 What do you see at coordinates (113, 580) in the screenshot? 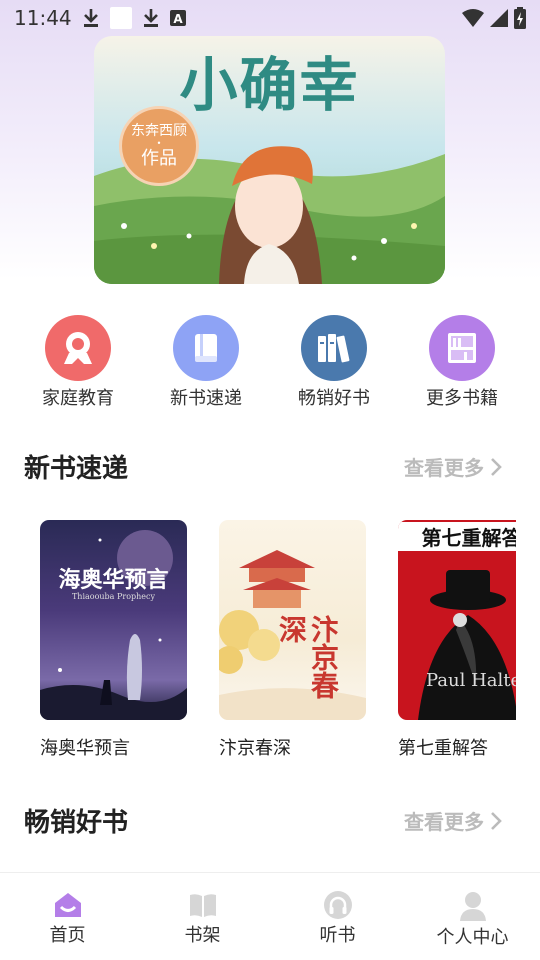
I see `cover-title: 海奥华预言` at bounding box center [113, 580].